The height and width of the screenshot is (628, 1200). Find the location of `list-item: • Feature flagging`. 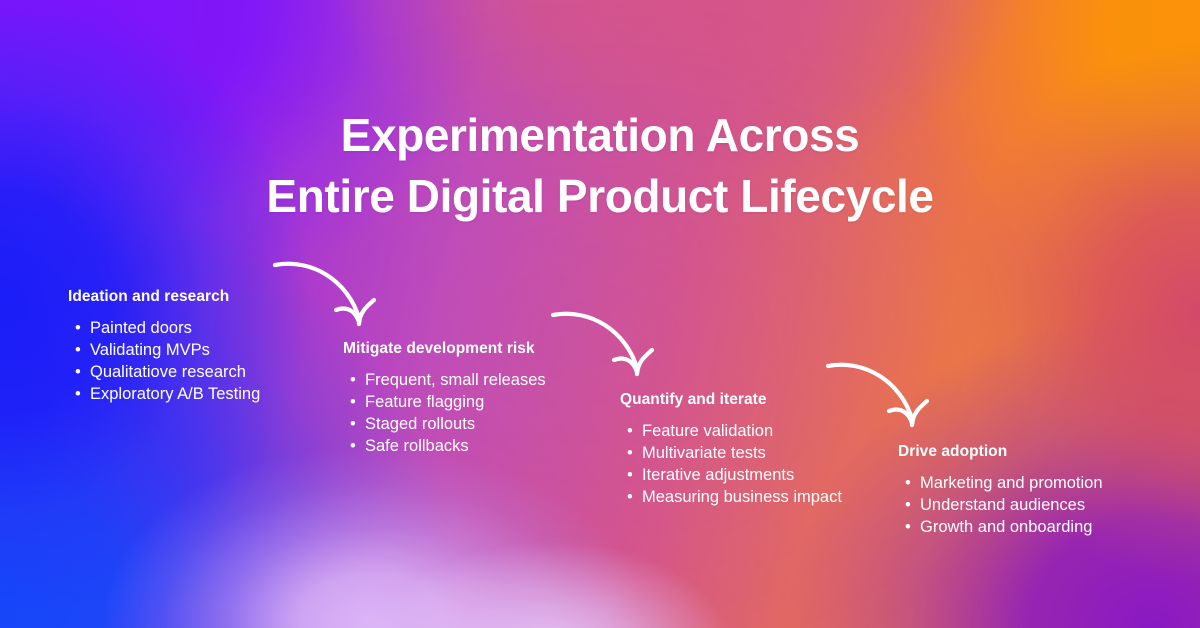

list-item: • Feature flagging is located at coordinates (444, 402).